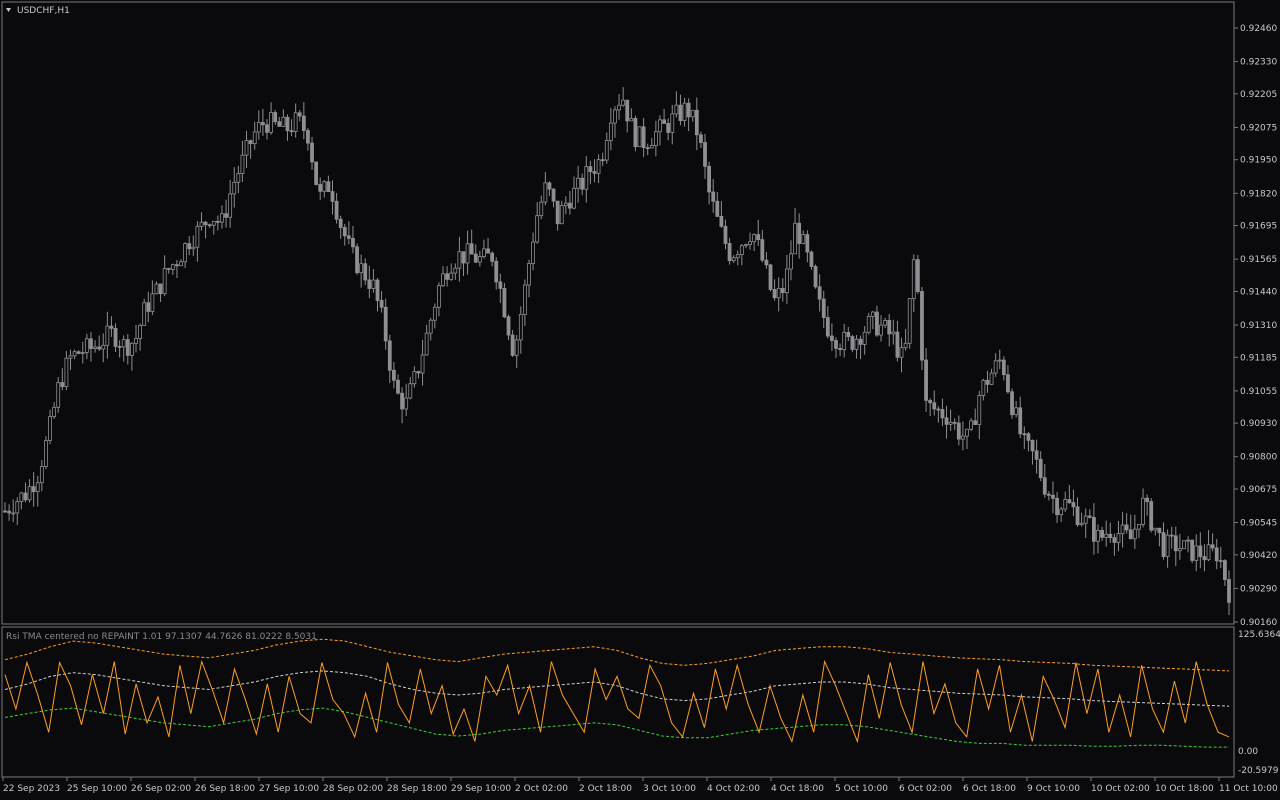 The width and height of the screenshot is (1280, 800). I want to click on price-tick-label: 0.90290, so click(1258, 589).